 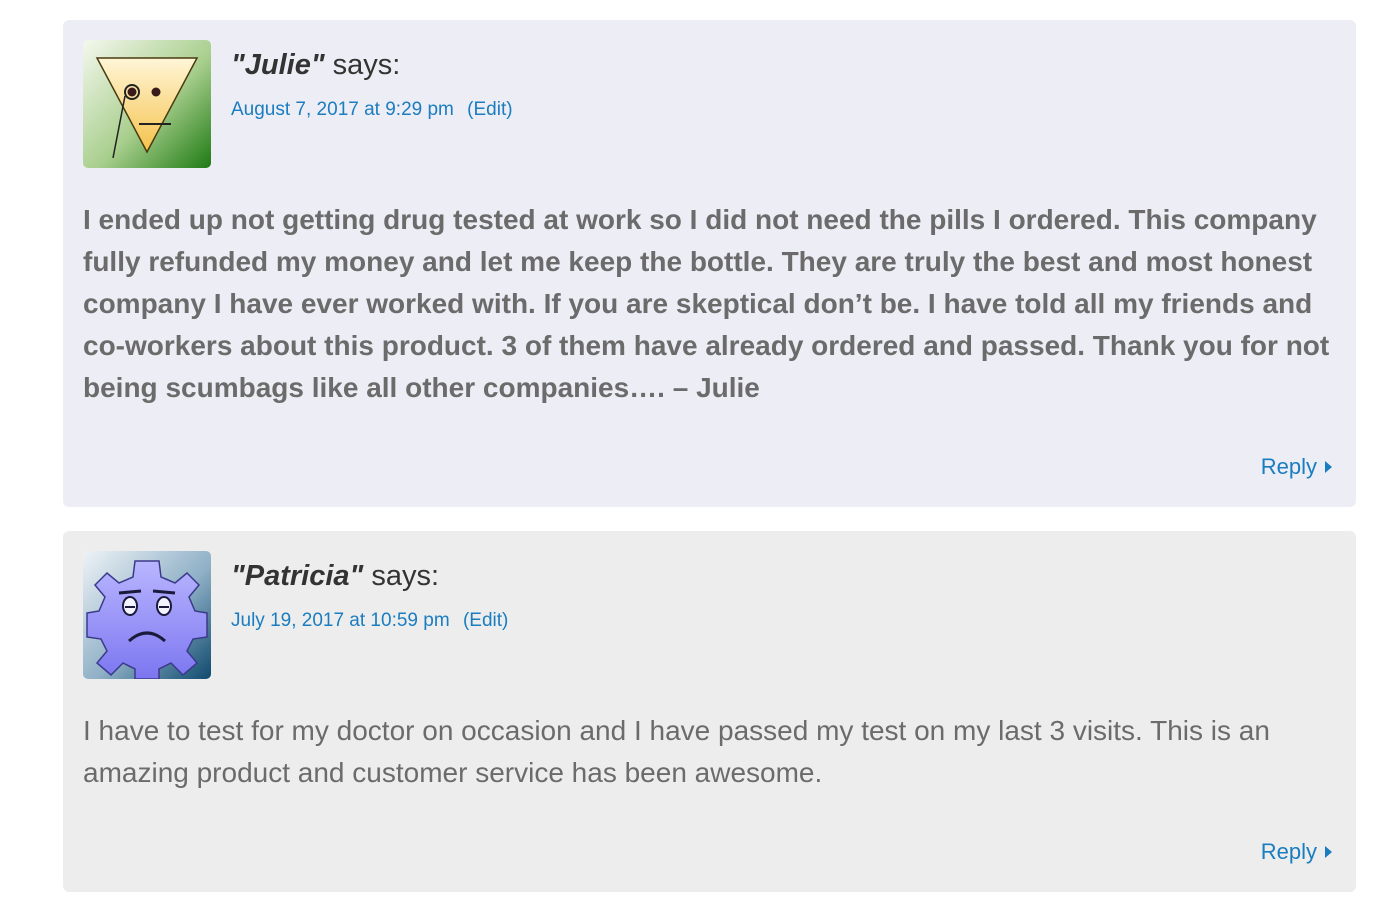 I want to click on comment-author-line: "Patricia" says:, so click(x=335, y=576).